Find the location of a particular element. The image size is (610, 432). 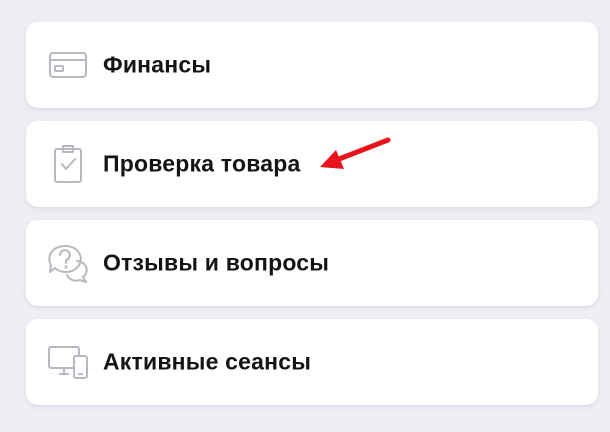

menu-item-label: Проверка товара is located at coordinates (202, 163).